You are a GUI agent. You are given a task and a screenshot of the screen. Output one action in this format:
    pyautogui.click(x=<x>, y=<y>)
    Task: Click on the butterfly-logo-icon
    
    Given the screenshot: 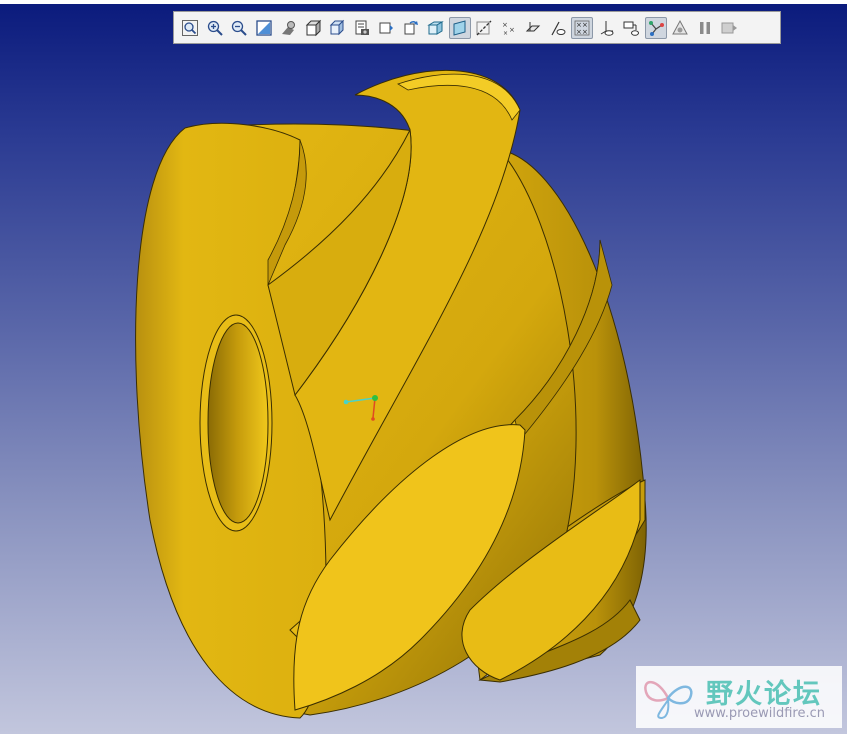 What is the action you would take?
    pyautogui.click(x=668, y=700)
    